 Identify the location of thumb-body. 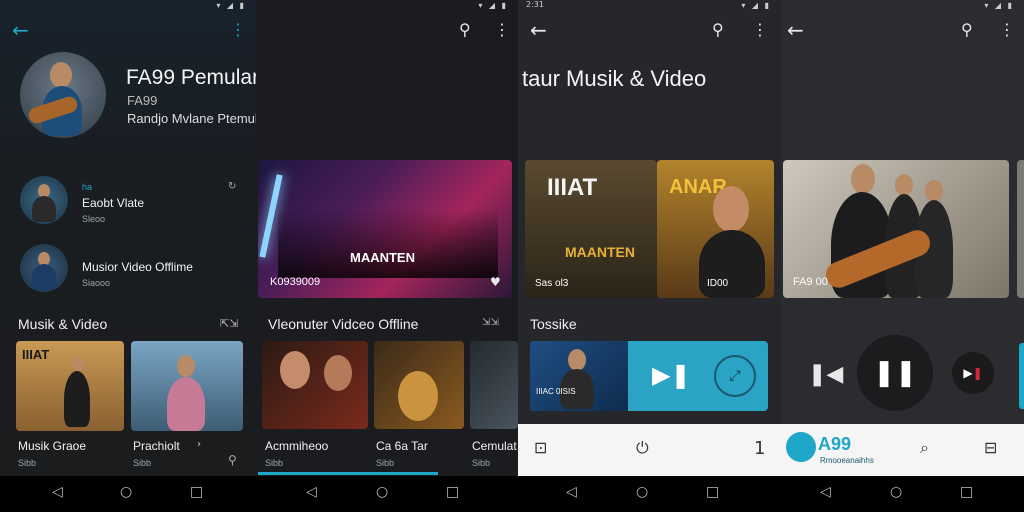
(186, 404).